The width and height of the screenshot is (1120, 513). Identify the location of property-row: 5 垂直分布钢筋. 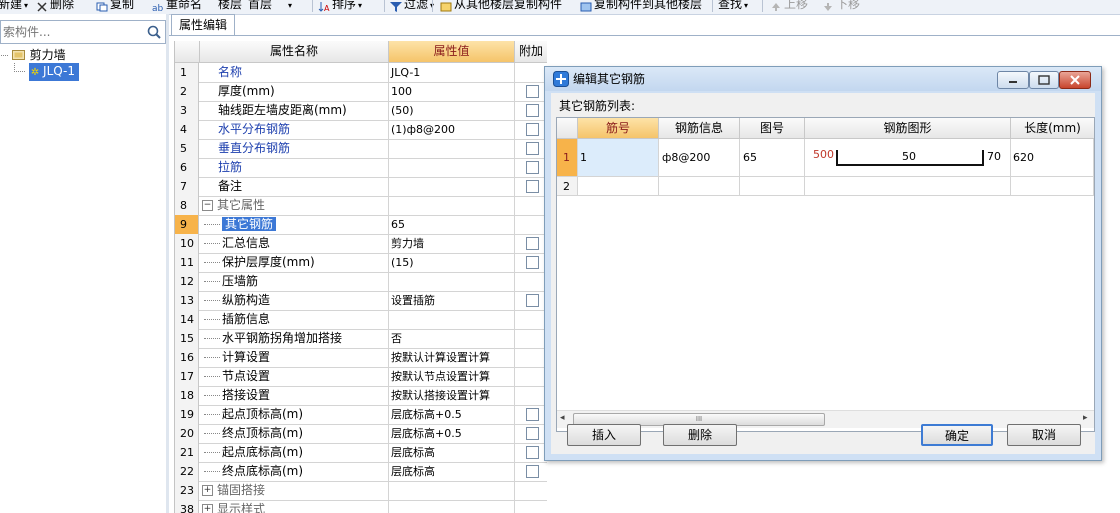
(361, 149).